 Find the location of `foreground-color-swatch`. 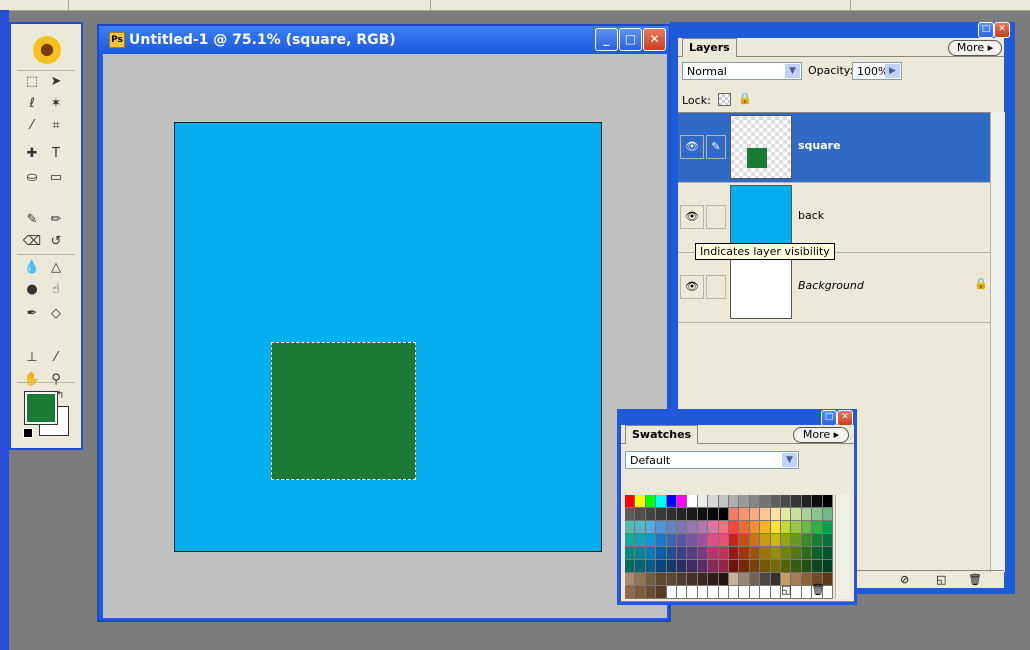

foreground-color-swatch is located at coordinates (41, 408).